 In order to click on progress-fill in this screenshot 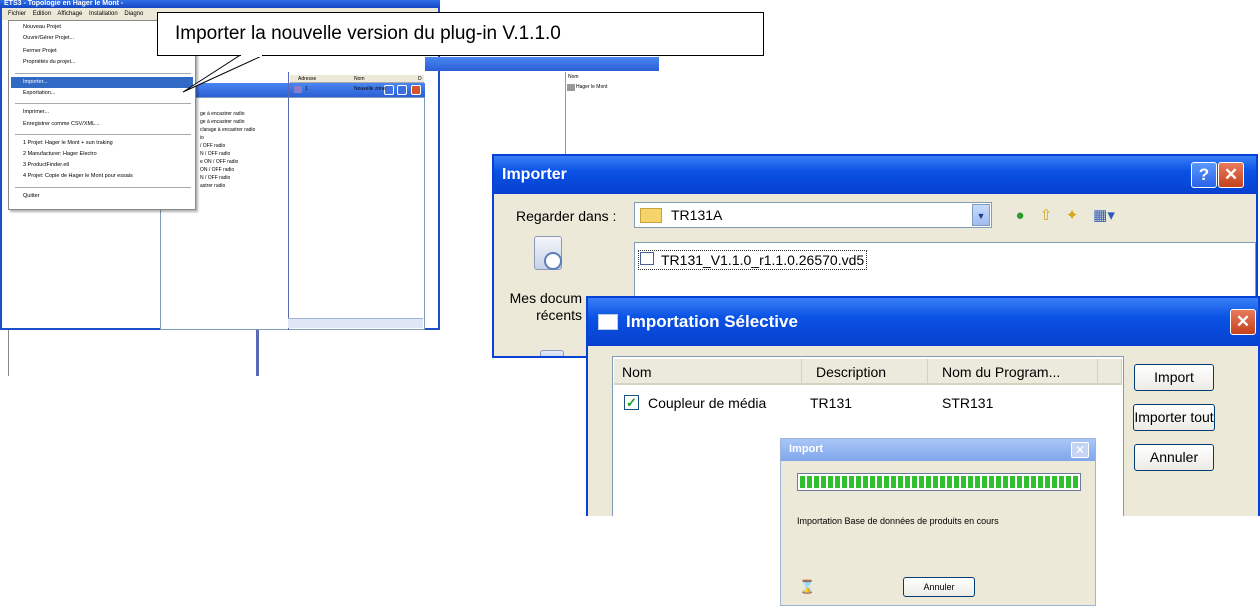, I will do `click(939, 482)`.